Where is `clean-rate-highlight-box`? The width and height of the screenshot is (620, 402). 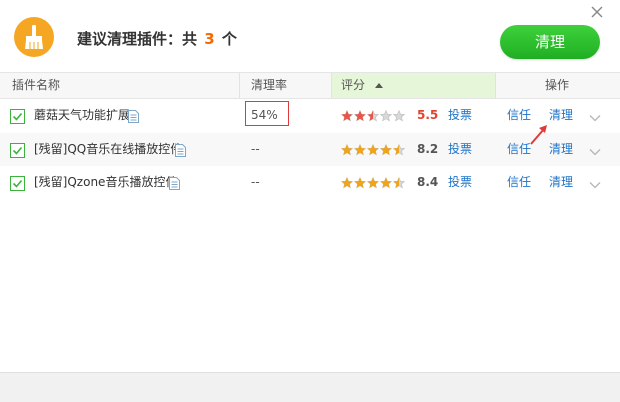 clean-rate-highlight-box is located at coordinates (267, 113).